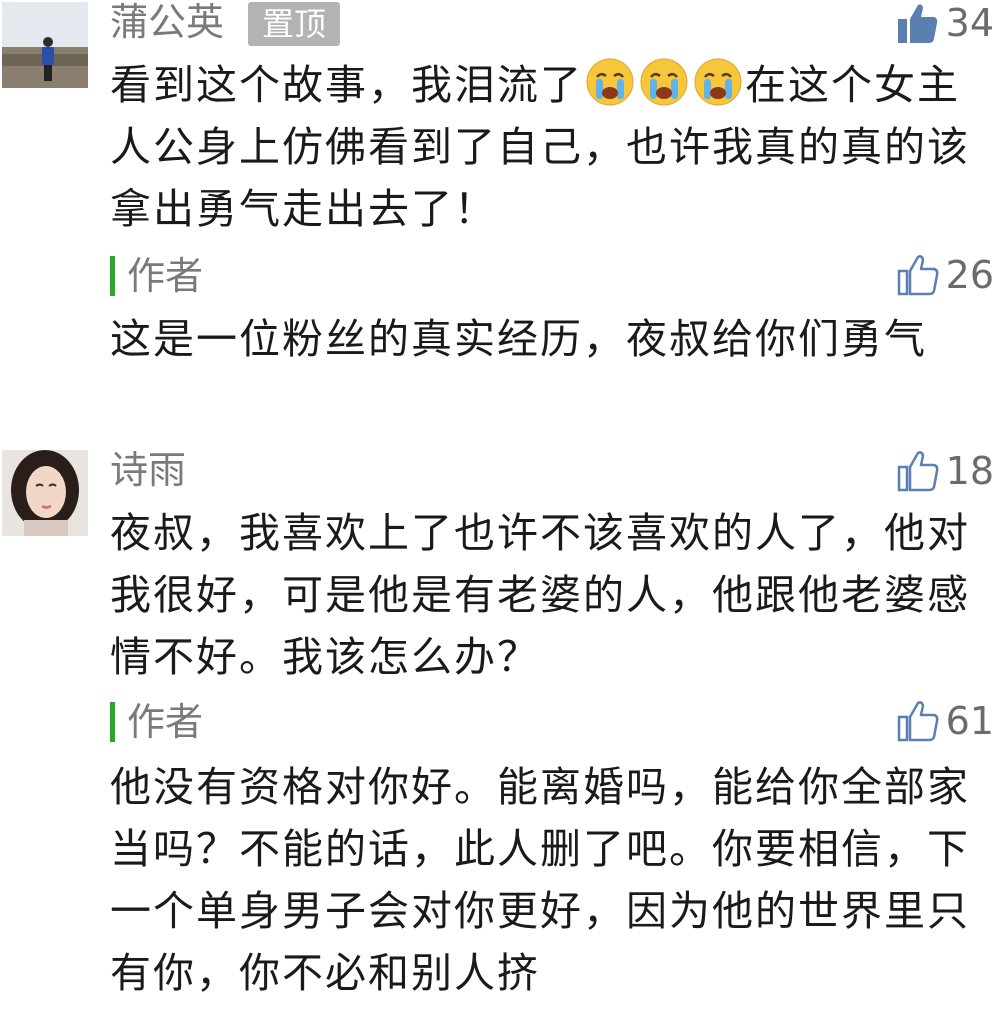 The height and width of the screenshot is (1011, 1002). I want to click on like-button: 18, so click(945, 471).